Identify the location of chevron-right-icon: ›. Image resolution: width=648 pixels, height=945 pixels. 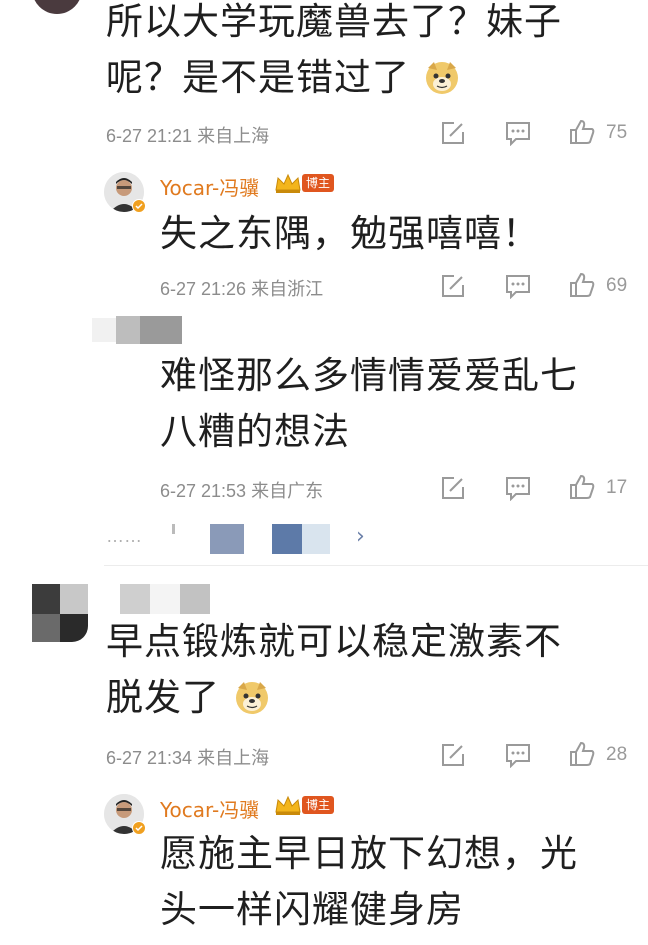
(360, 536).